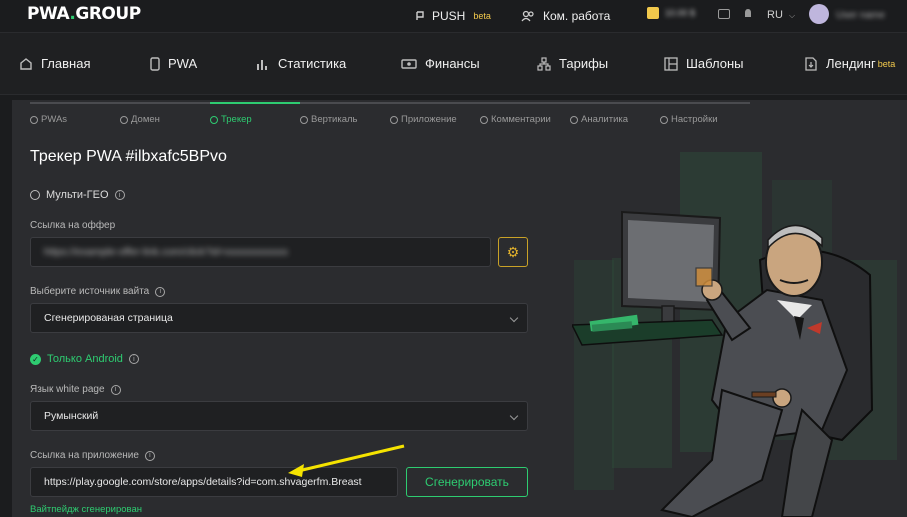 The height and width of the screenshot is (517, 907). What do you see at coordinates (792, 15) in the screenshot?
I see `chevron-down-icon: ⌵` at bounding box center [792, 15].